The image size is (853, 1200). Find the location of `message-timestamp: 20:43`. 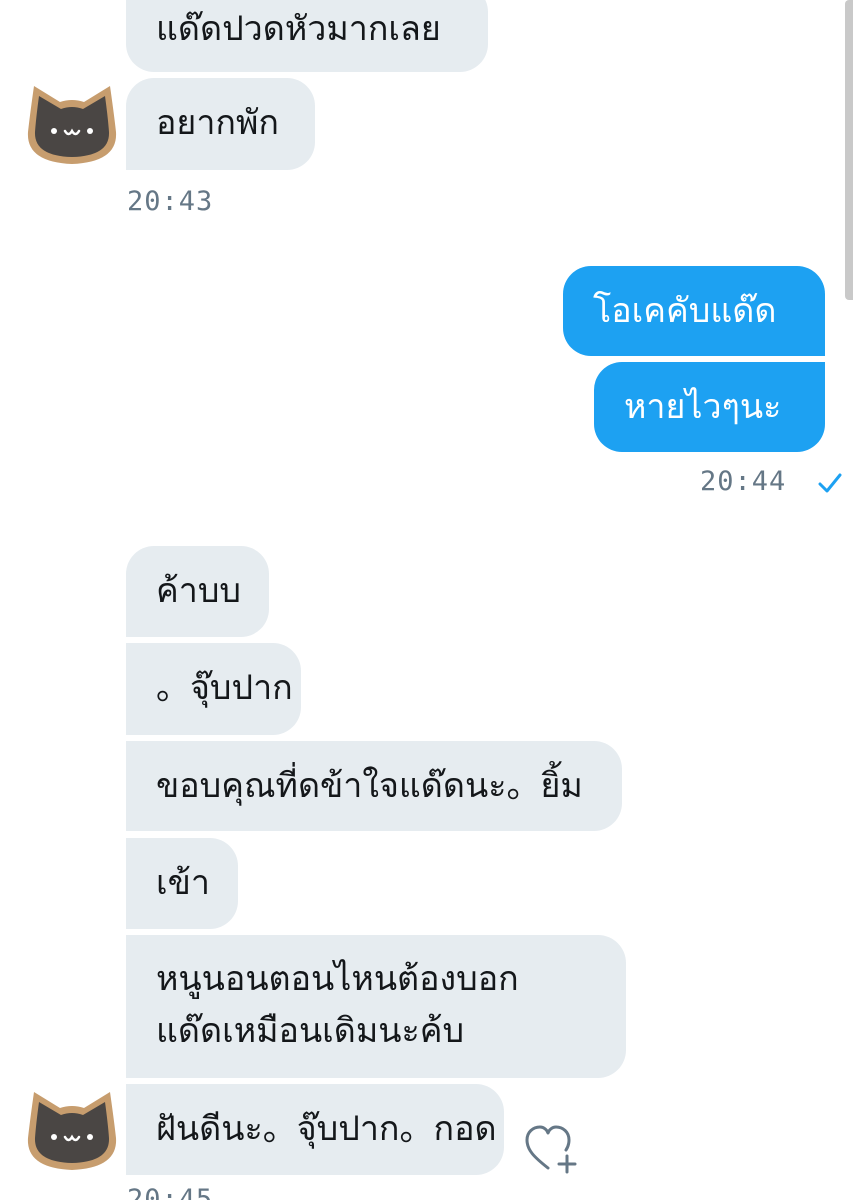

message-timestamp: 20:43 is located at coordinates (170, 201).